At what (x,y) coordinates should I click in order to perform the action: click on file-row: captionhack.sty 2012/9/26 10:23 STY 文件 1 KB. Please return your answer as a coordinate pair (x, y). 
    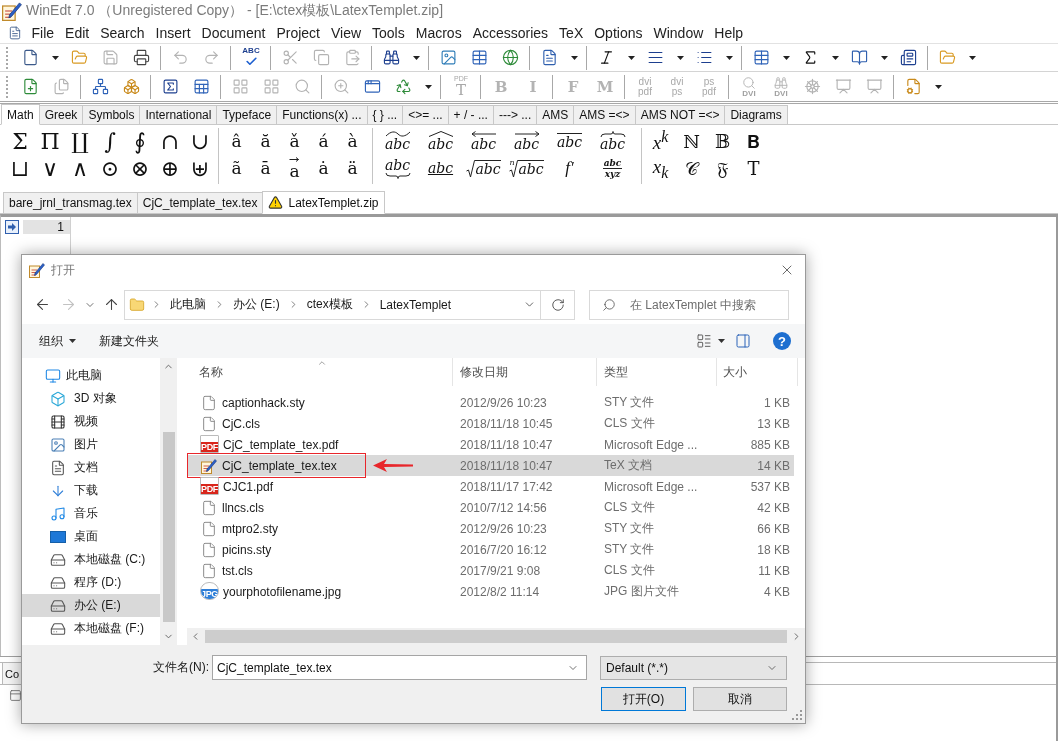
    Looking at the image, I should click on (490, 402).